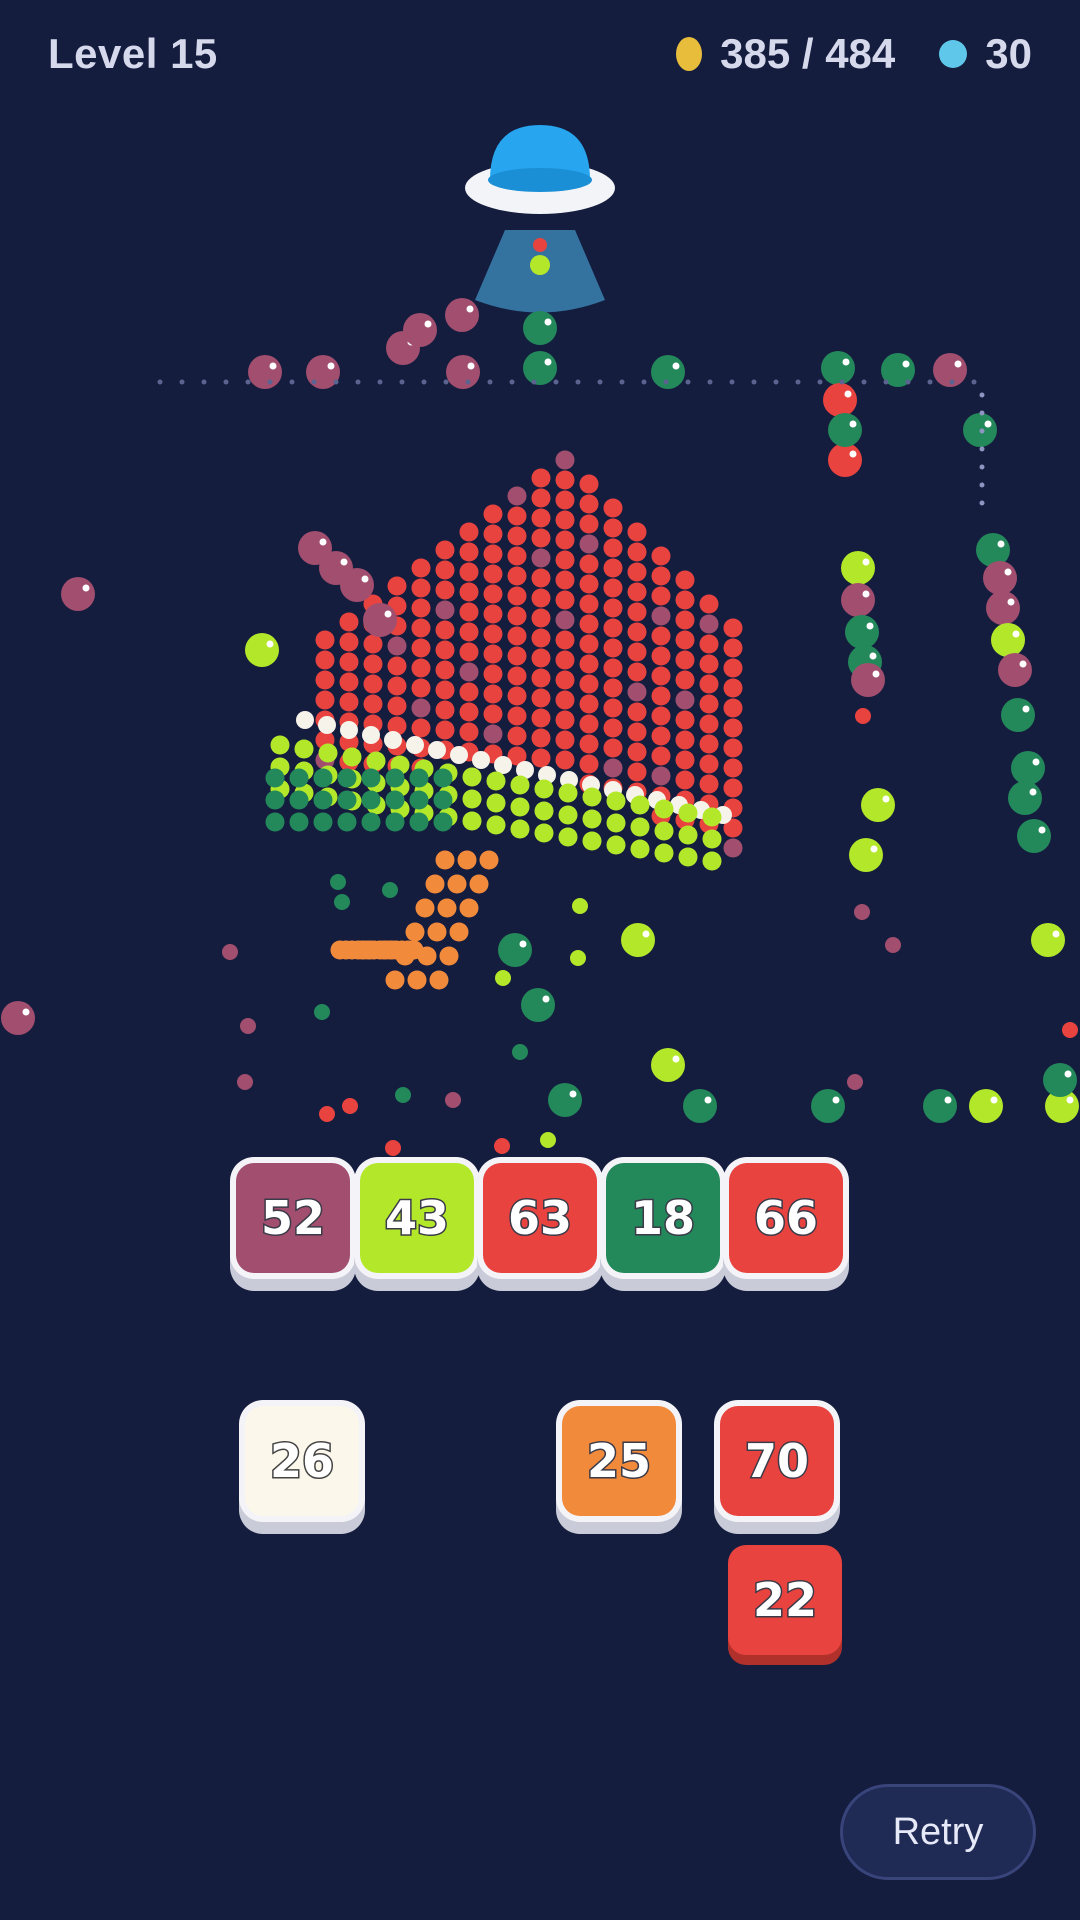 This screenshot has height=1920, width=1080. What do you see at coordinates (504, 720) in the screenshot?
I see `ball-mosaic` at bounding box center [504, 720].